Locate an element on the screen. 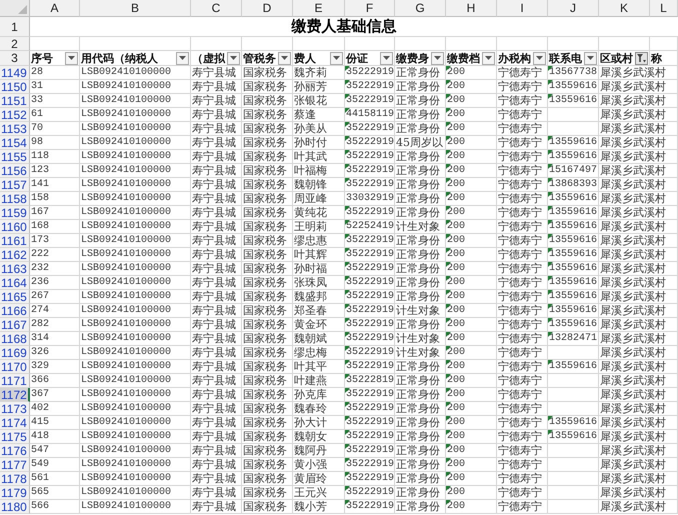 This screenshot has height=515, width=678. row-number: 1160 is located at coordinates (15, 227).